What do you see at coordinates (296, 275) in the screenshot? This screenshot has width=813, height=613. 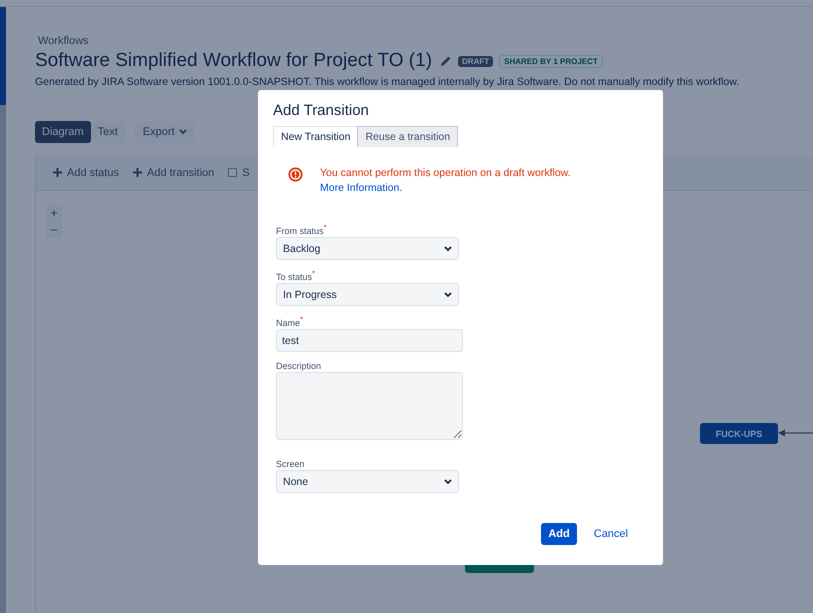 I see `field-label: To status$^{*}$` at bounding box center [296, 275].